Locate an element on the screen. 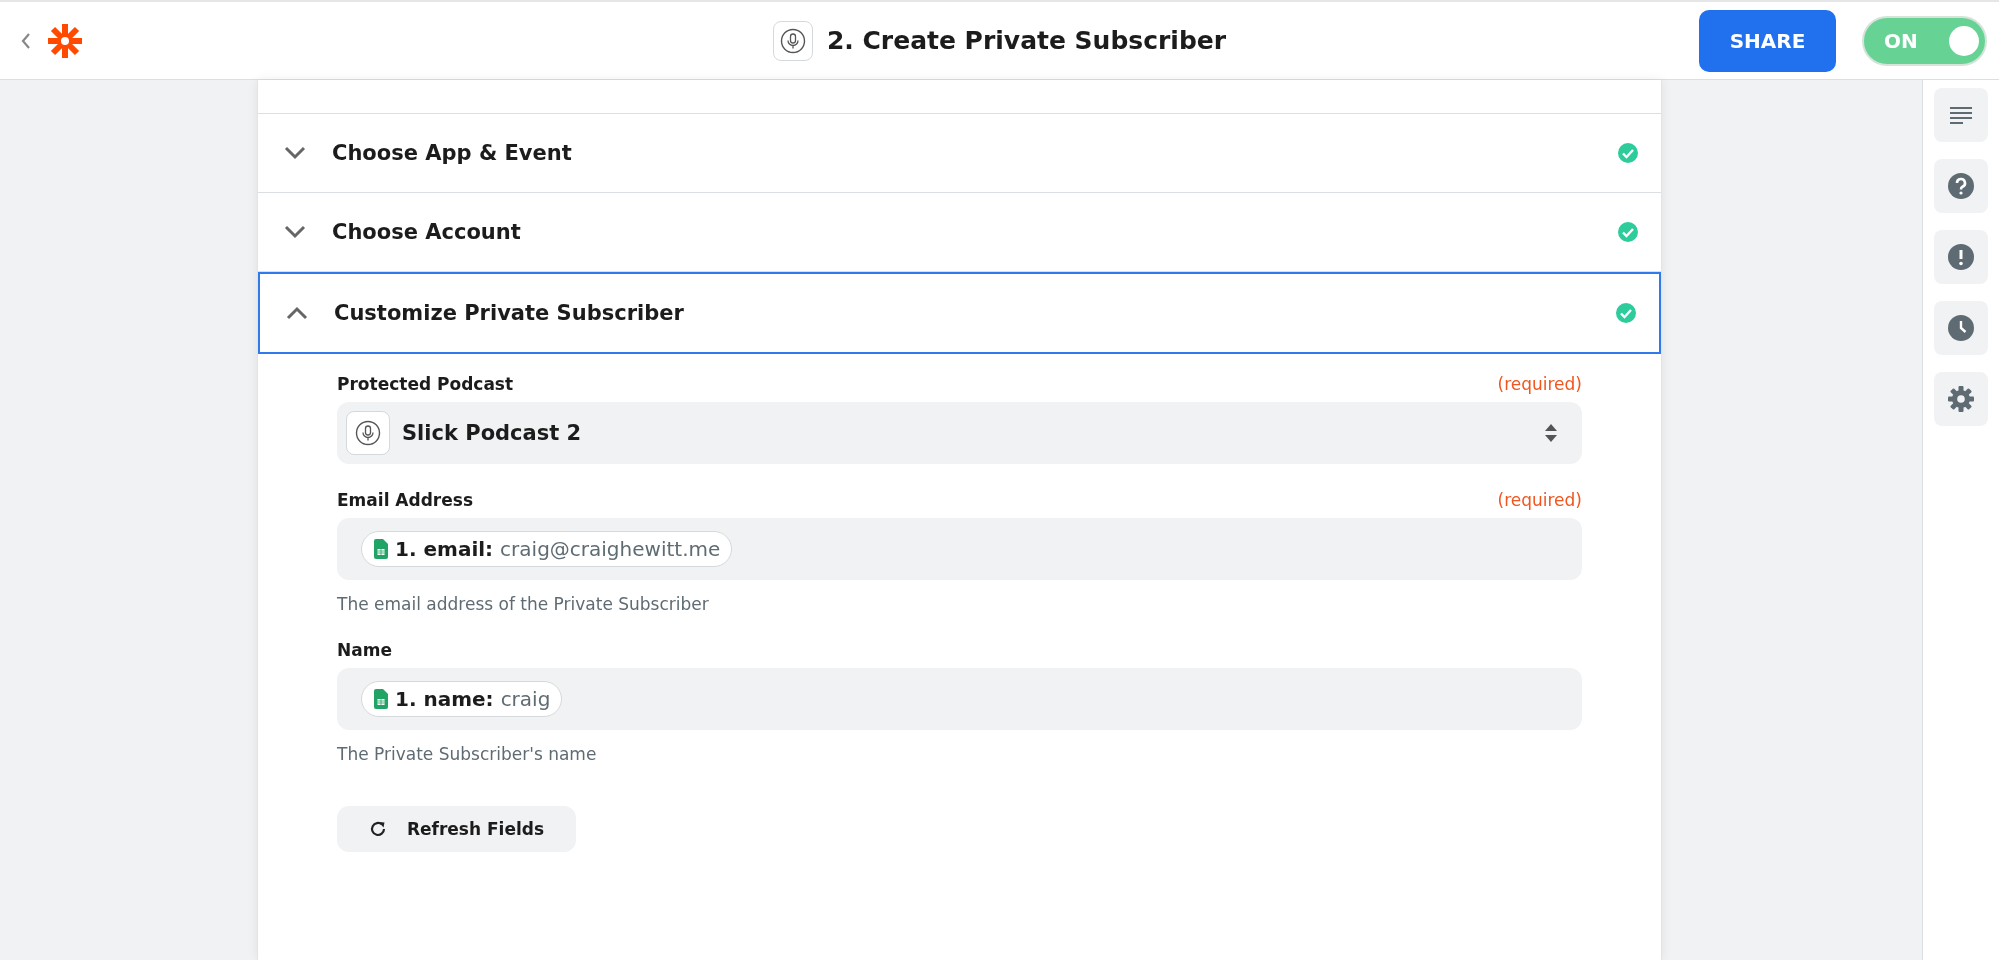 The image size is (1999, 960). section-title: Customize Private Subscriber is located at coordinates (509, 313).